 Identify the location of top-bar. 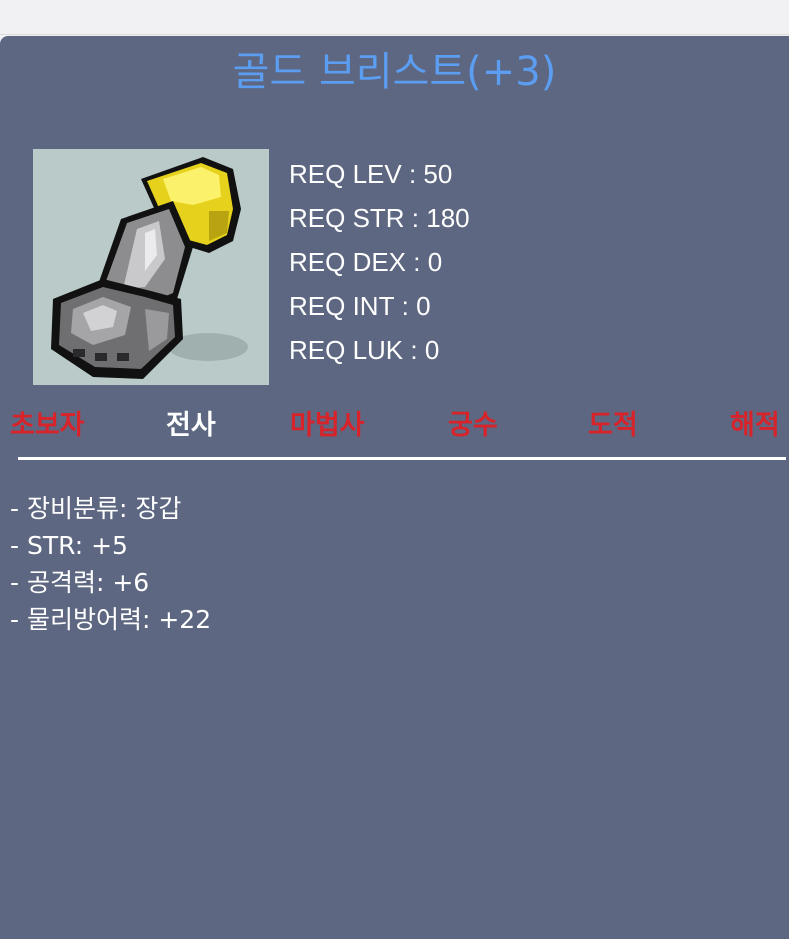
(394, 17).